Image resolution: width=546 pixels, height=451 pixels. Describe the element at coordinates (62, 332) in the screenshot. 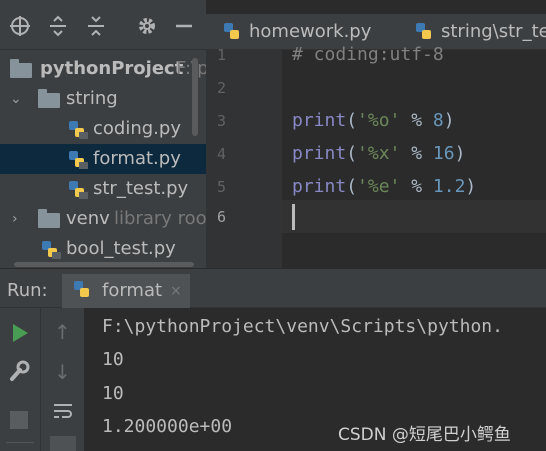

I see `arrow-up-icon: ↑` at that location.